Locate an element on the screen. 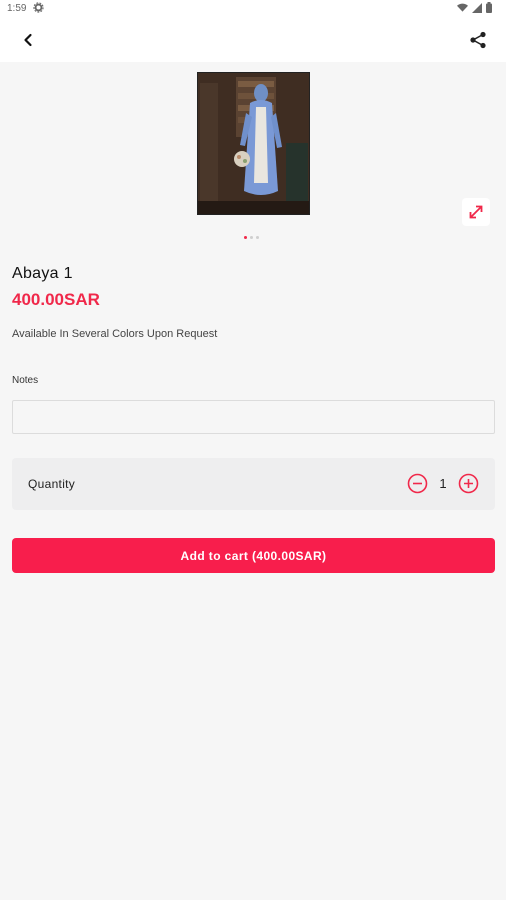 This screenshot has height=900, width=506. increase-quantity-button is located at coordinates (468, 483).